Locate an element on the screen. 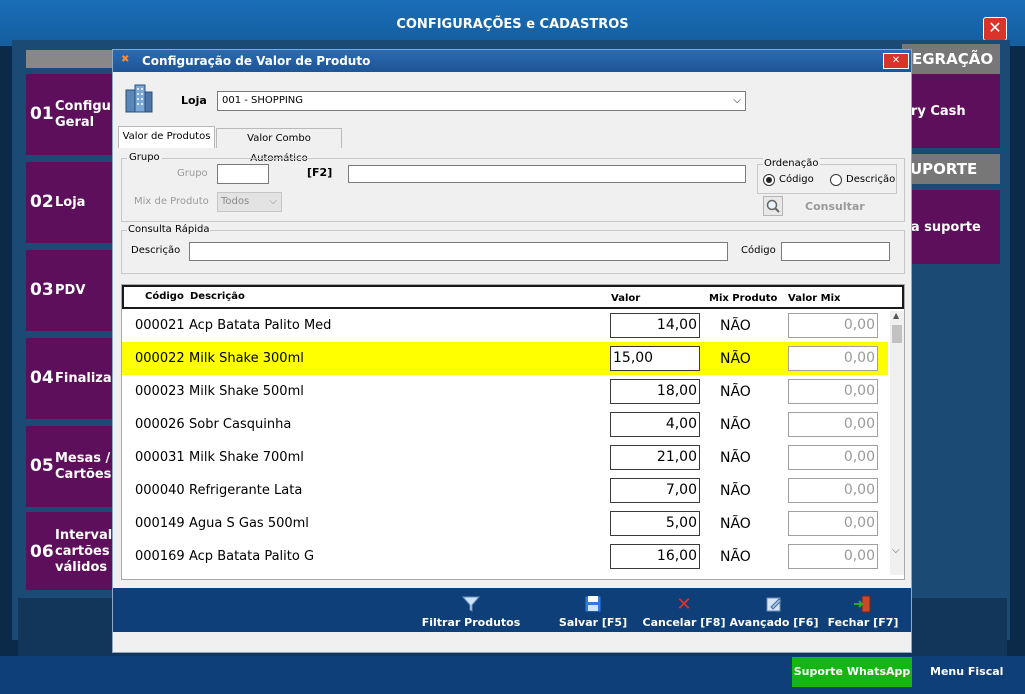 The image size is (1025, 694). search-magnifier-icon is located at coordinates (773, 206).